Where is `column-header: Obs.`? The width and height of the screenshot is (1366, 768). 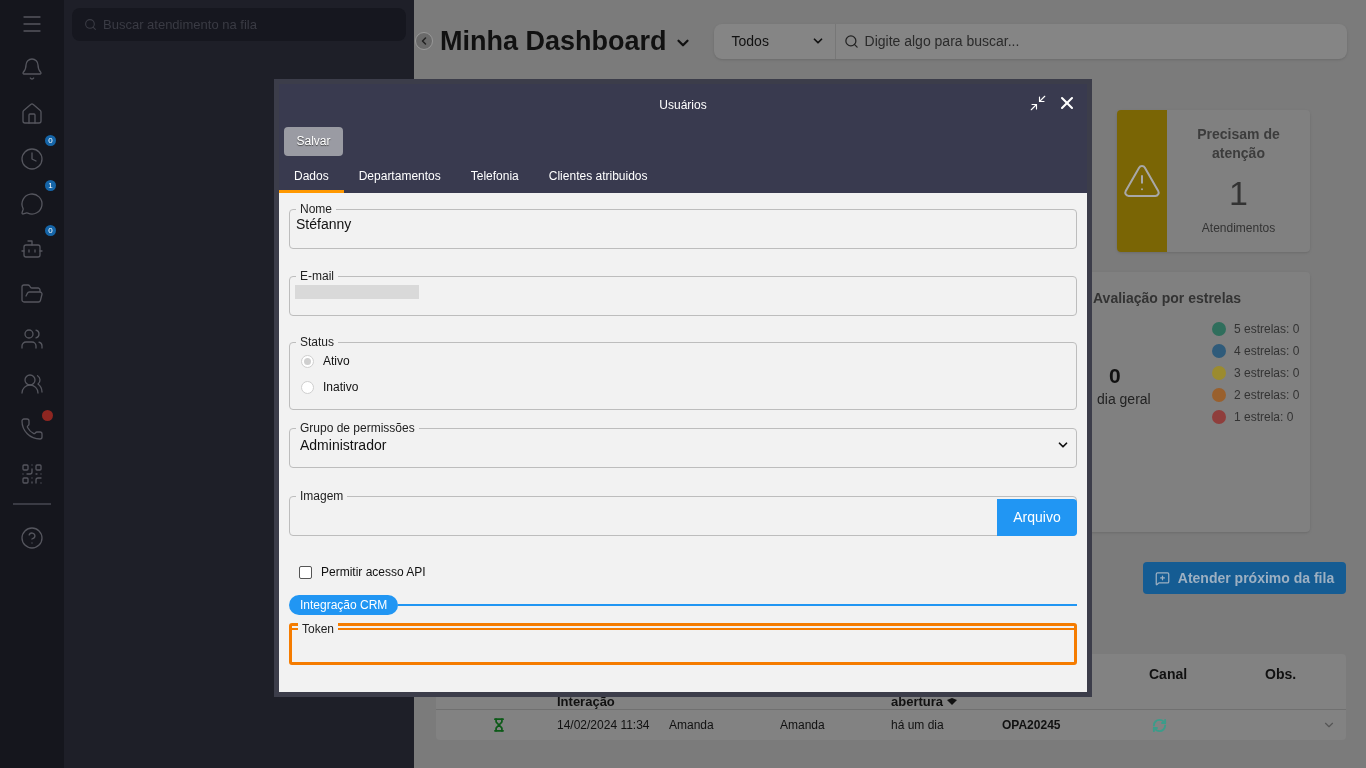 column-header: Obs. is located at coordinates (1281, 674).